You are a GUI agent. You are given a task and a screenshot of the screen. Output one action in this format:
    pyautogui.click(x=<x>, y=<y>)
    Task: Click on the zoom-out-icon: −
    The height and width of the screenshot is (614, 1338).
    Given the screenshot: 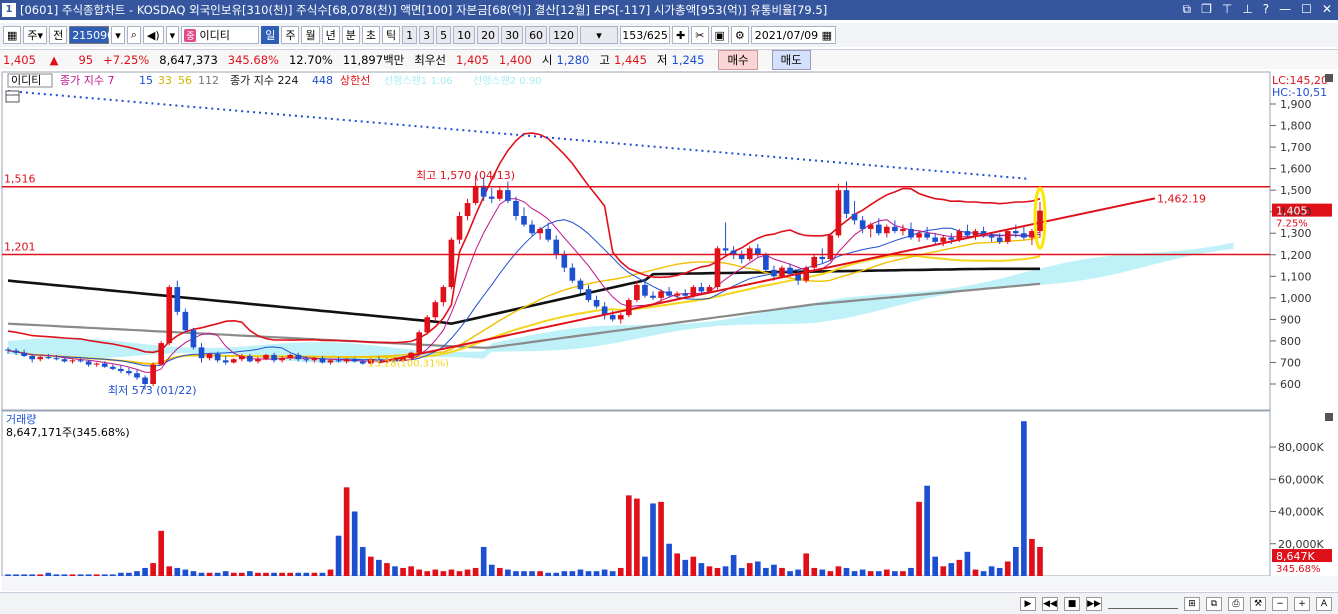 What is the action you would take?
    pyautogui.click(x=1280, y=603)
    